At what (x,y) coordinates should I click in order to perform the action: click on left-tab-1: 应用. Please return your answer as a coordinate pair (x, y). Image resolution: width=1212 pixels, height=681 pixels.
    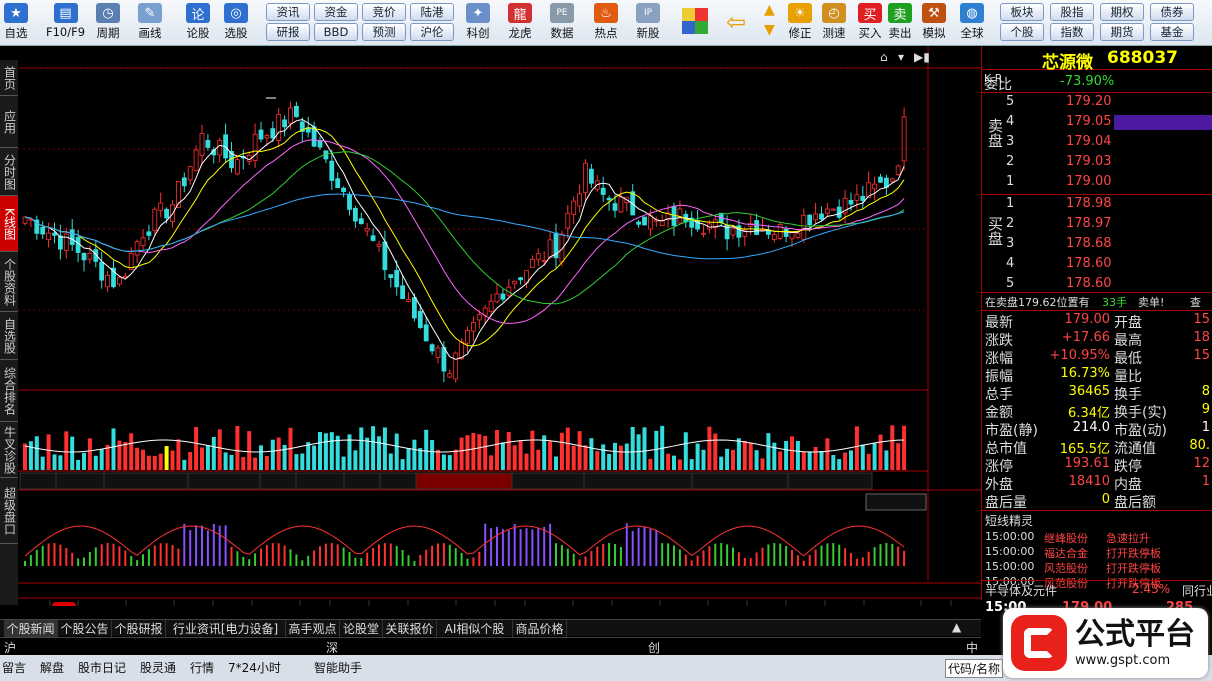
    Looking at the image, I should click on (9, 122).